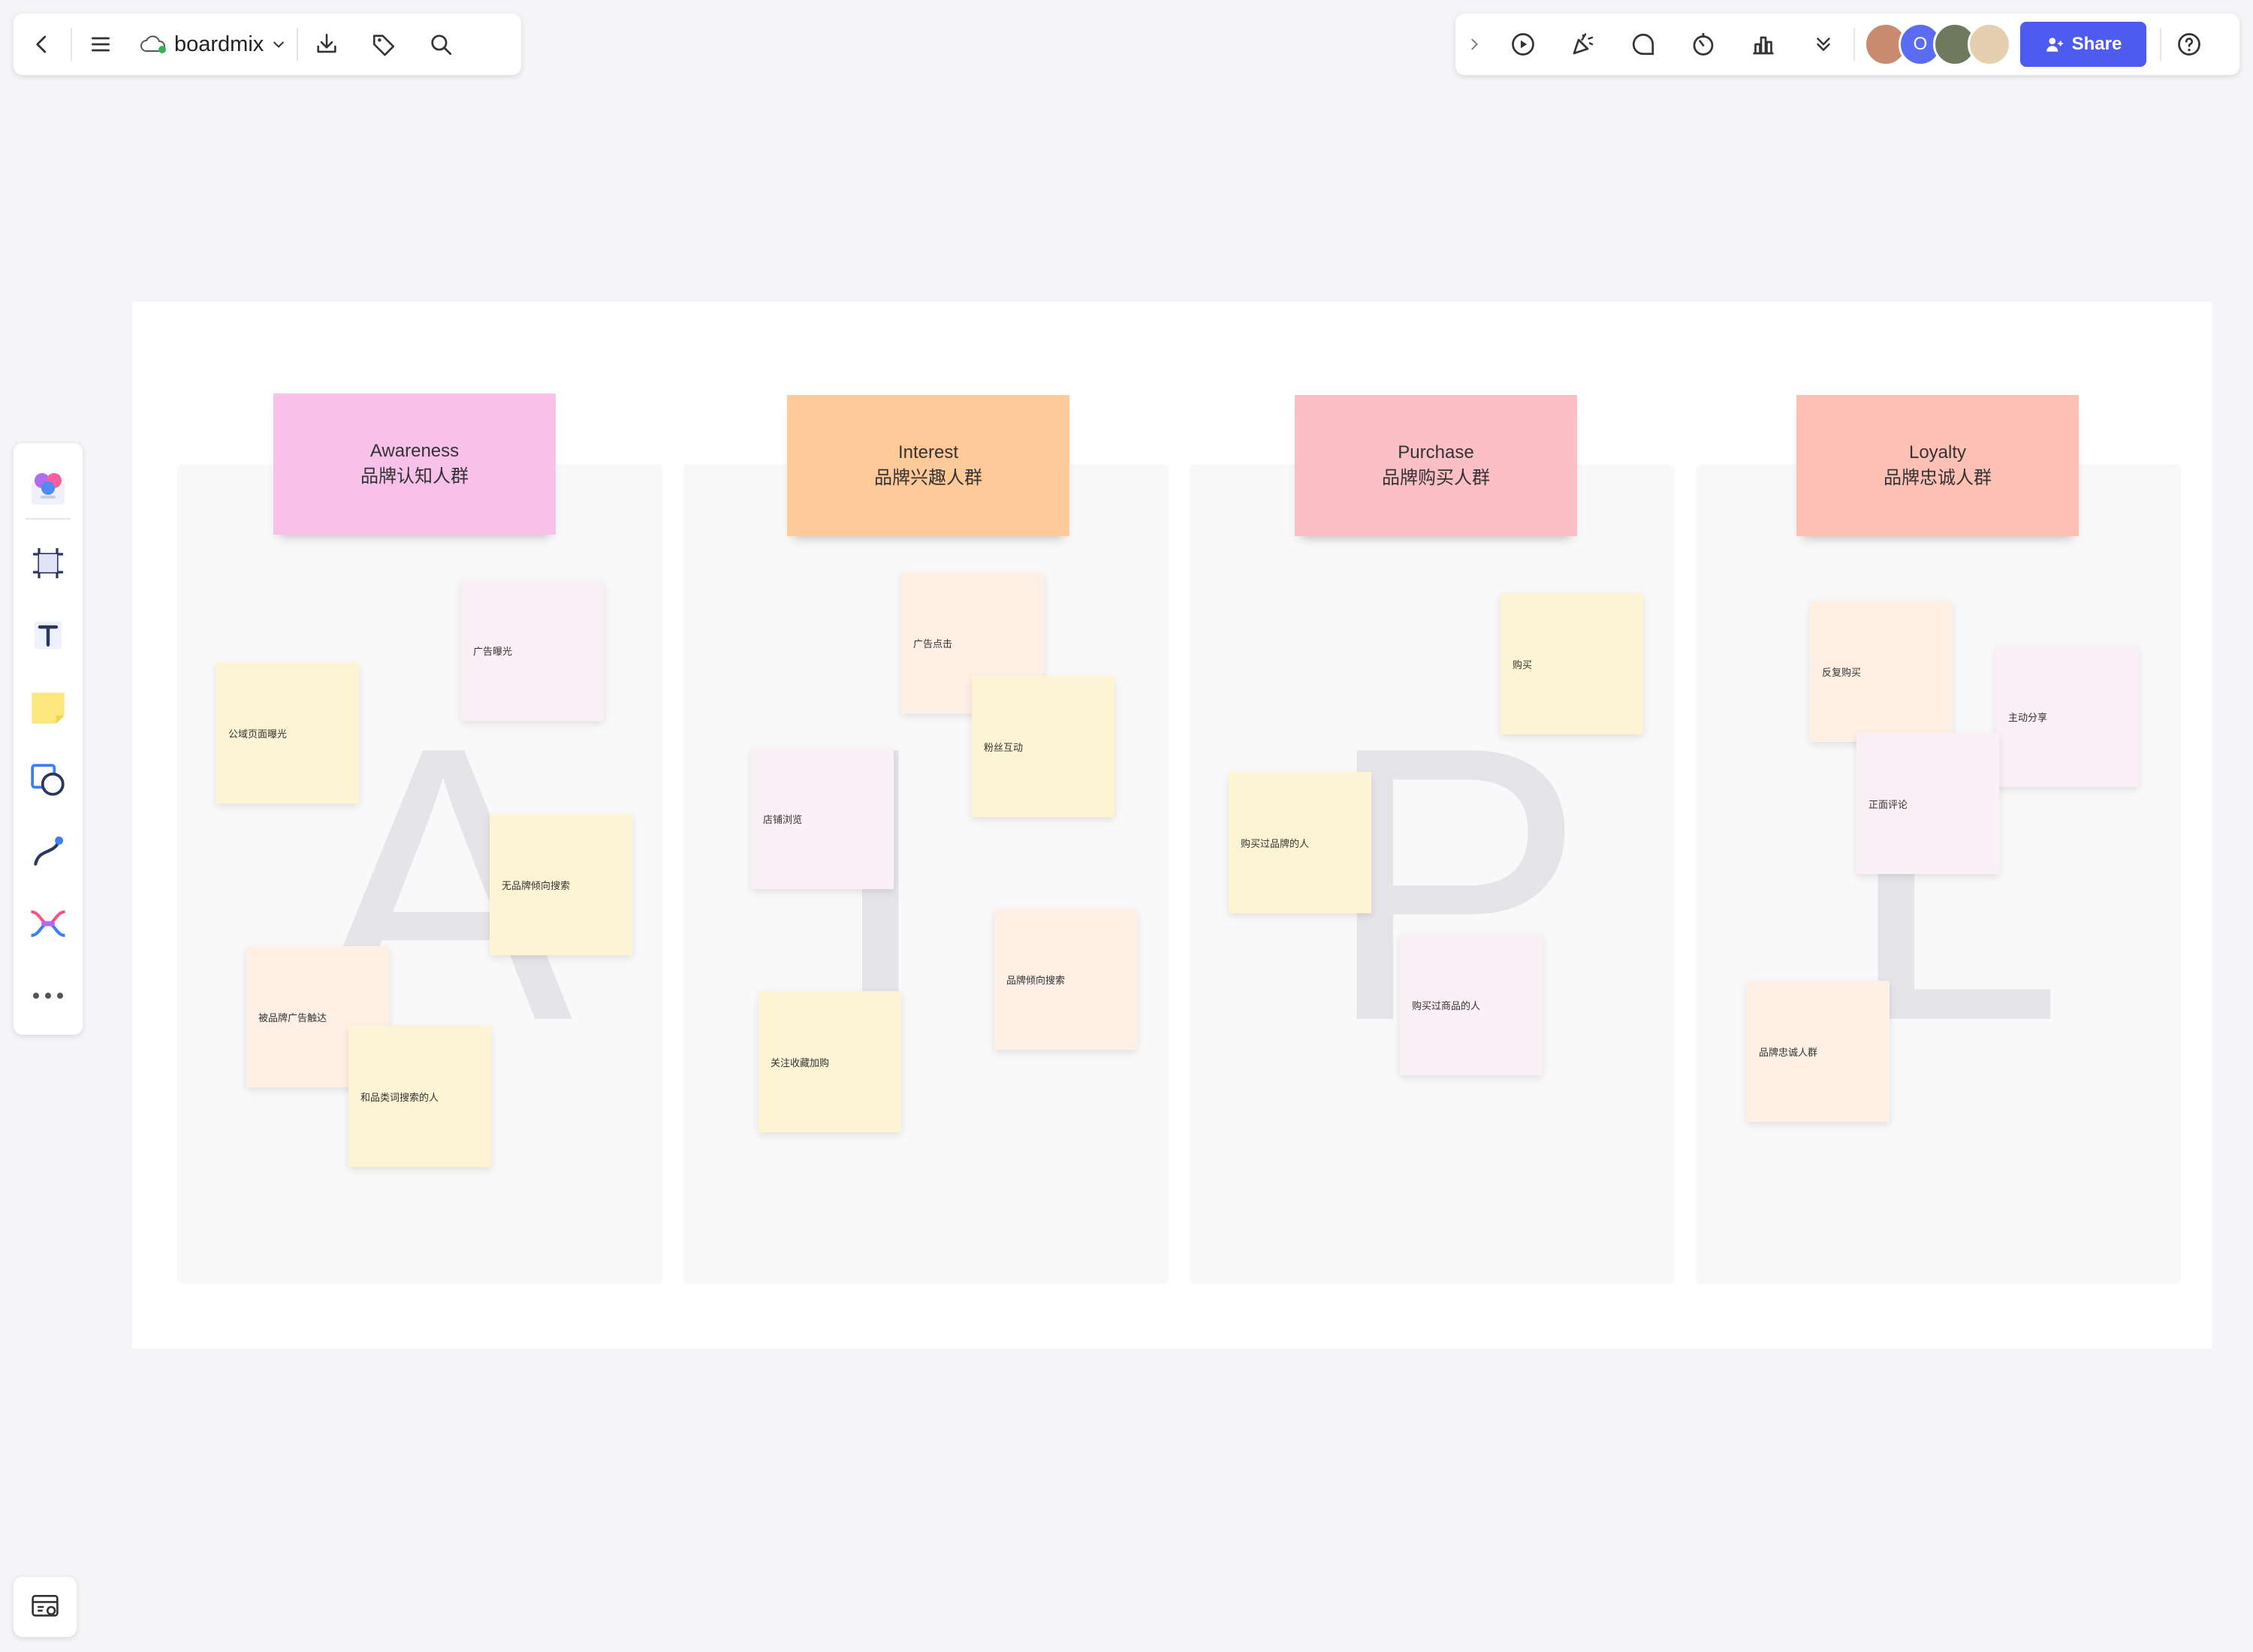  I want to click on sticky-note: 关注收藏加购, so click(830, 1061).